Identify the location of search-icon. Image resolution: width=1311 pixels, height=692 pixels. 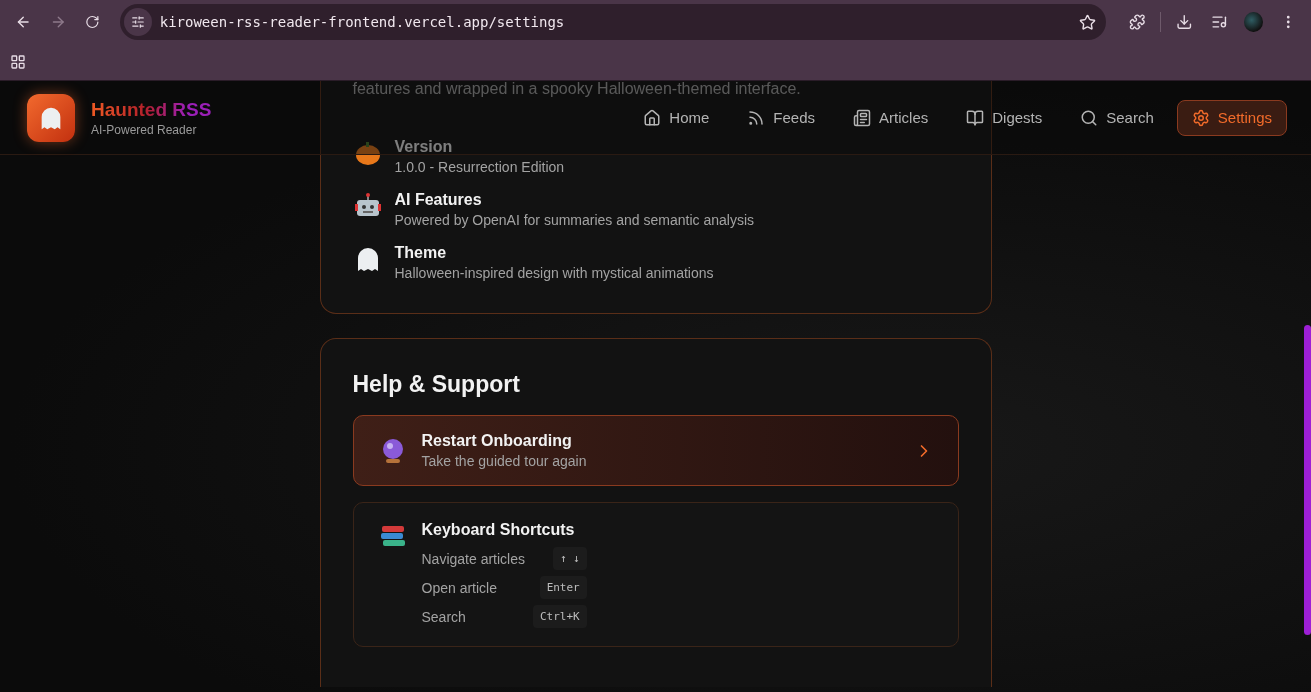
(1089, 117).